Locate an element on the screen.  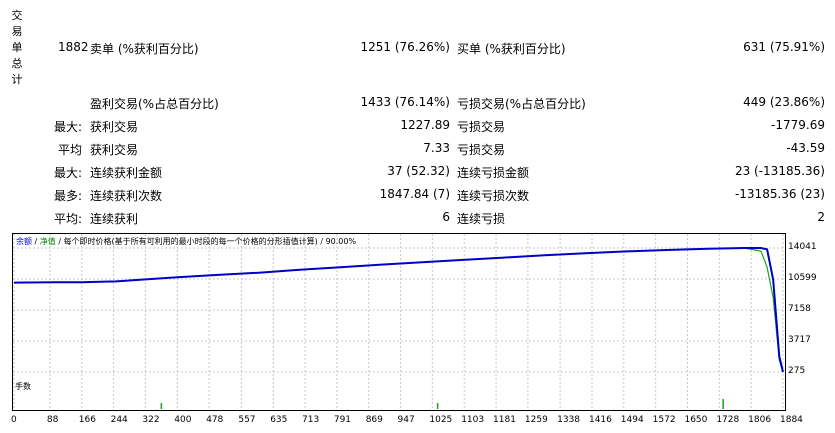
x-tick-label: 1416 is located at coordinates (600, 420).